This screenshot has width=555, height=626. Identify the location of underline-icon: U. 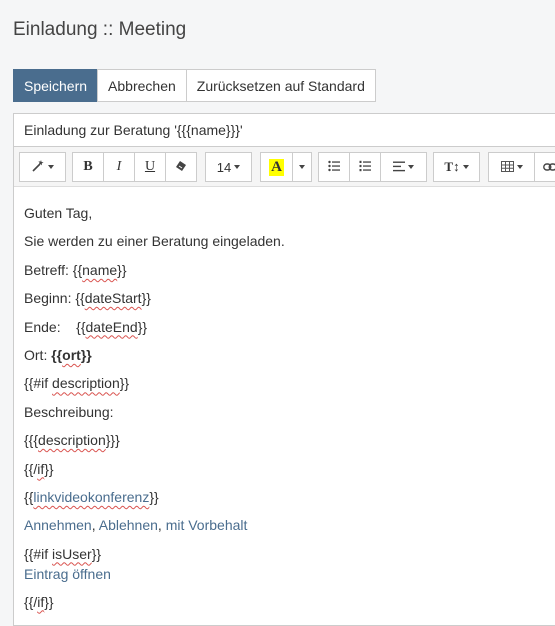
(150, 166).